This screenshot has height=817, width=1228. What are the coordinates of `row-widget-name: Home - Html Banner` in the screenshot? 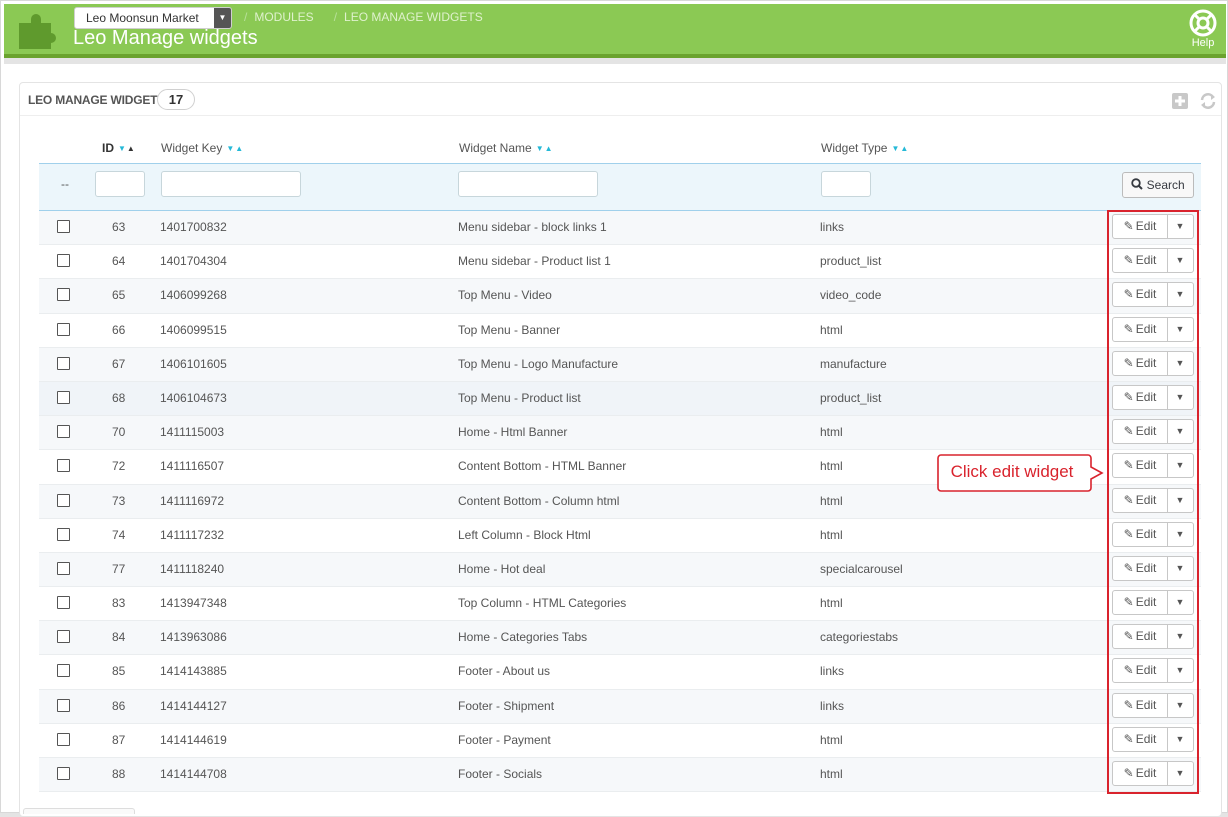 It's located at (513, 432).